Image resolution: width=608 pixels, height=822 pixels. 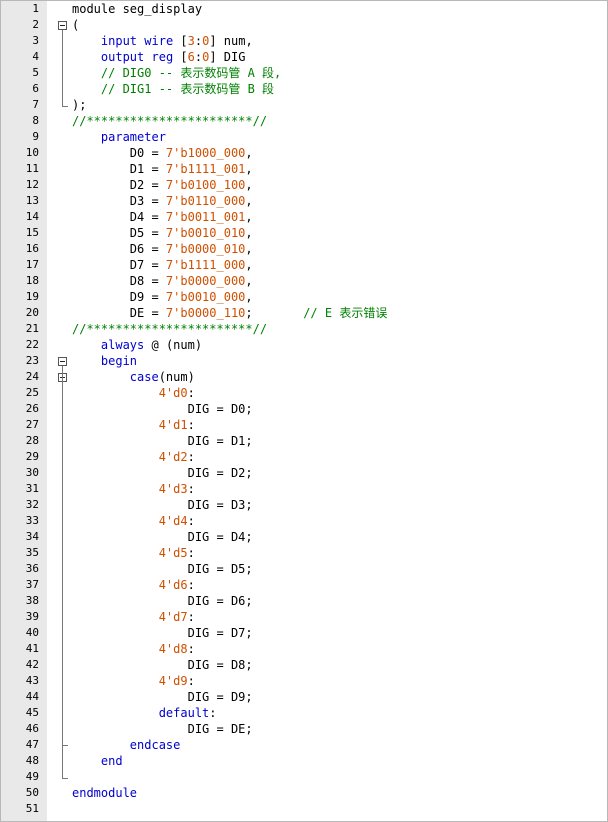 I want to click on code-line: 6 // DIG1 -- 表示数码管 B 段, so click(x=304, y=89).